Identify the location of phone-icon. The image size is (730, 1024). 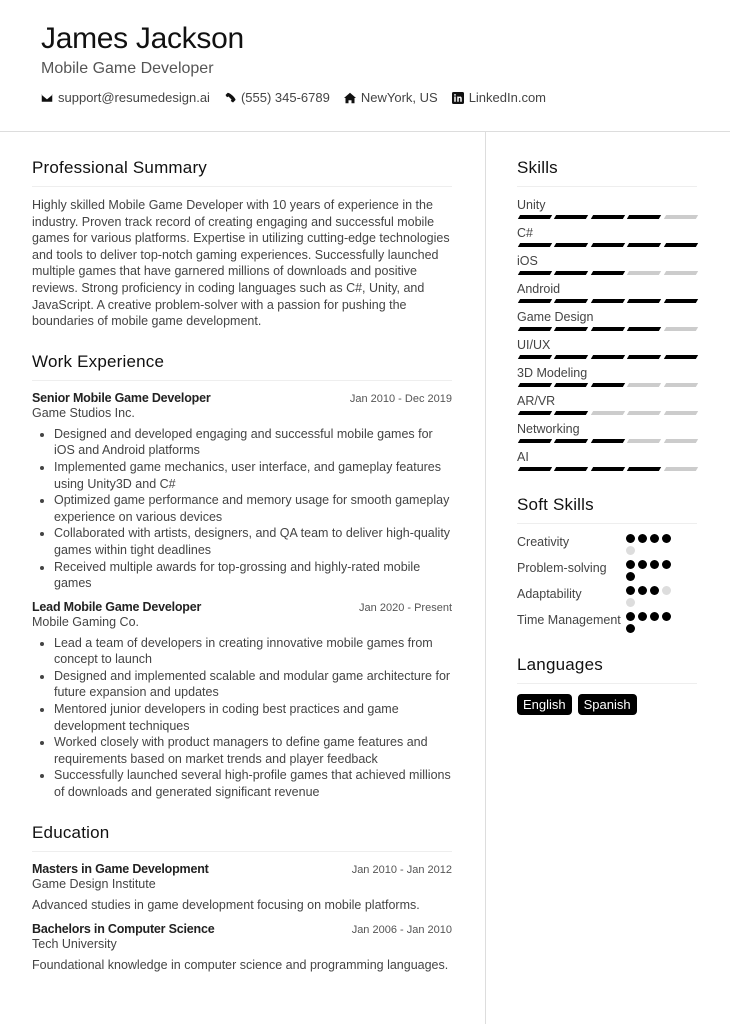
(230, 97).